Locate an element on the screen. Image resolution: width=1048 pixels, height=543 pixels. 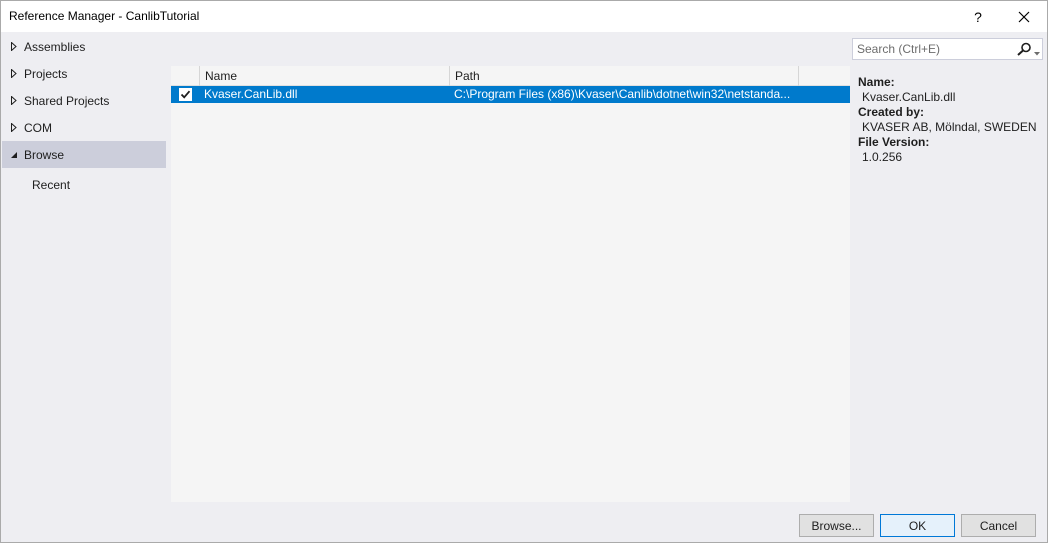
close-icon is located at coordinates (1024, 16).